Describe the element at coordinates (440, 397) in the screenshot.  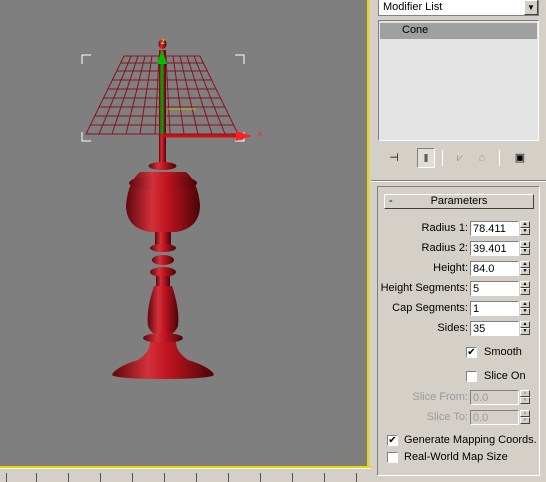
I see `slice-from-label: Slice From:` at that location.